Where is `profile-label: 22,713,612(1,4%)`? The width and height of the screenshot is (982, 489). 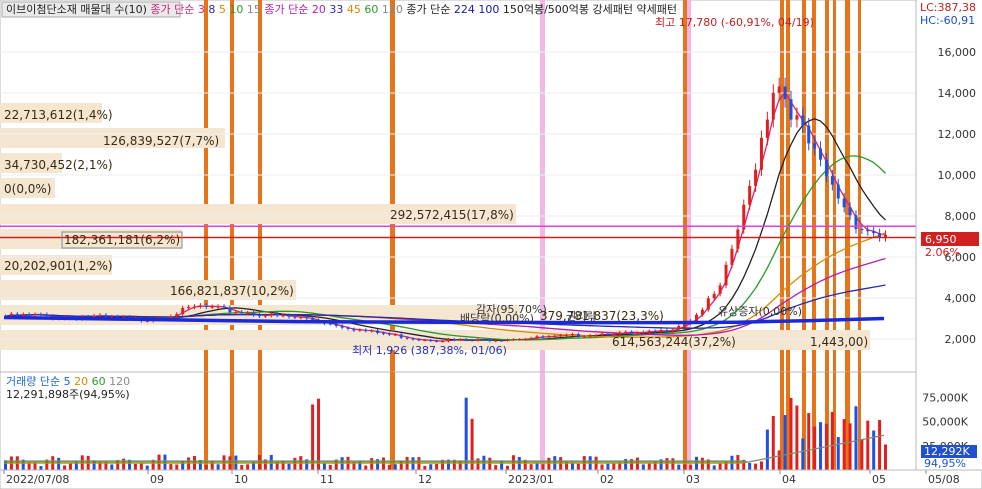 profile-label: 22,713,612(1,4%) is located at coordinates (58, 115).